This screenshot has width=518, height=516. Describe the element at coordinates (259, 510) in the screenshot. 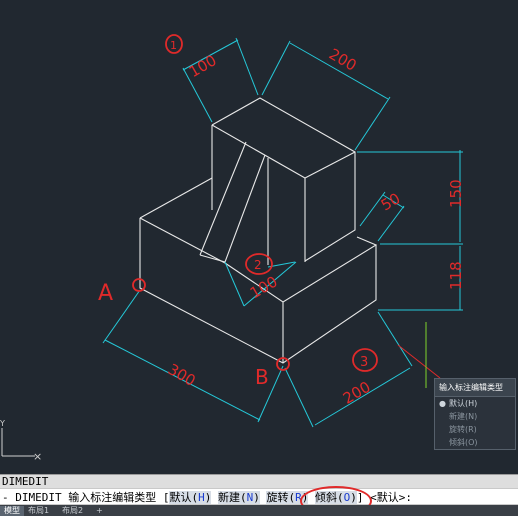

I see `layout-tabs: 模型 布局1 布局2 +` at that location.